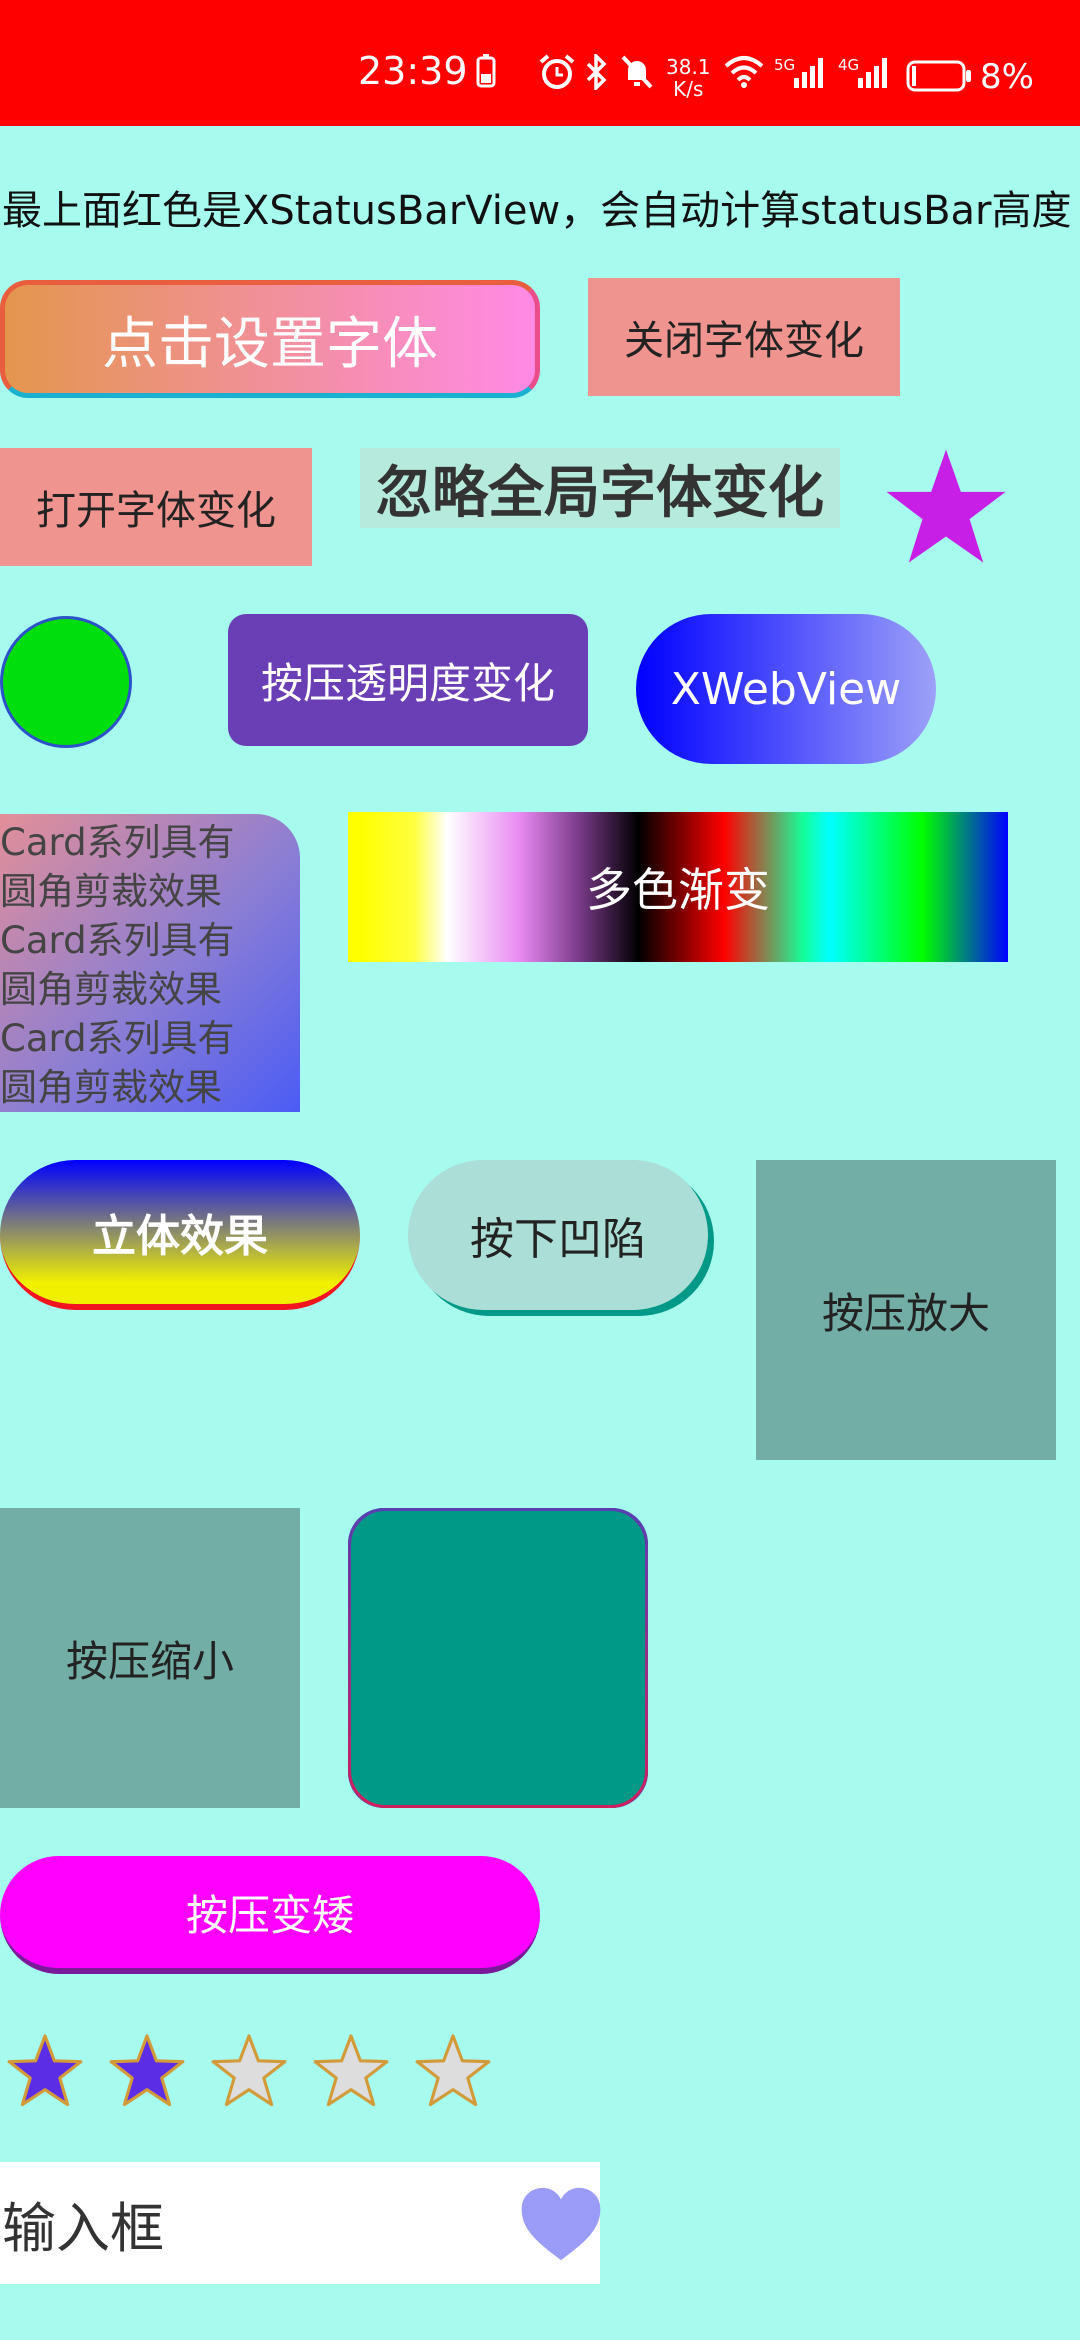 The height and width of the screenshot is (2340, 1080). Describe the element at coordinates (180, 1235) in the screenshot. I see `stereo-effect-button: 立体效果` at that location.